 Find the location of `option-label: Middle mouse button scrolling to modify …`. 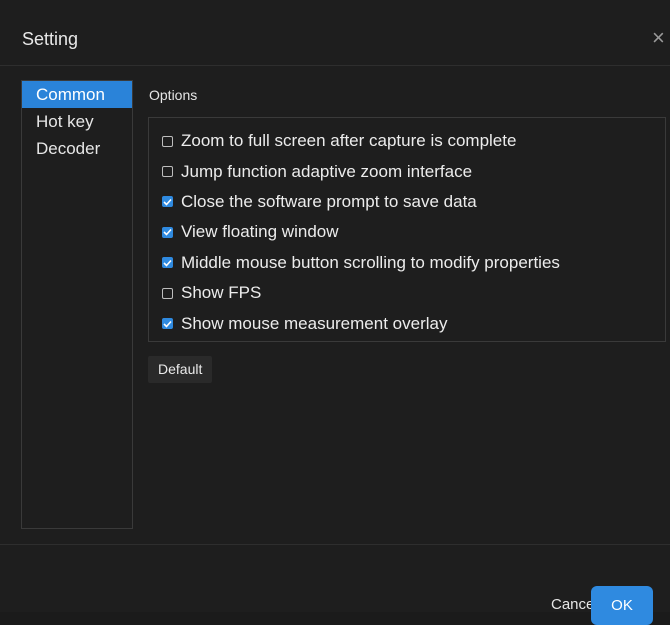

option-label: Middle mouse button scrolling to modify … is located at coordinates (370, 262).